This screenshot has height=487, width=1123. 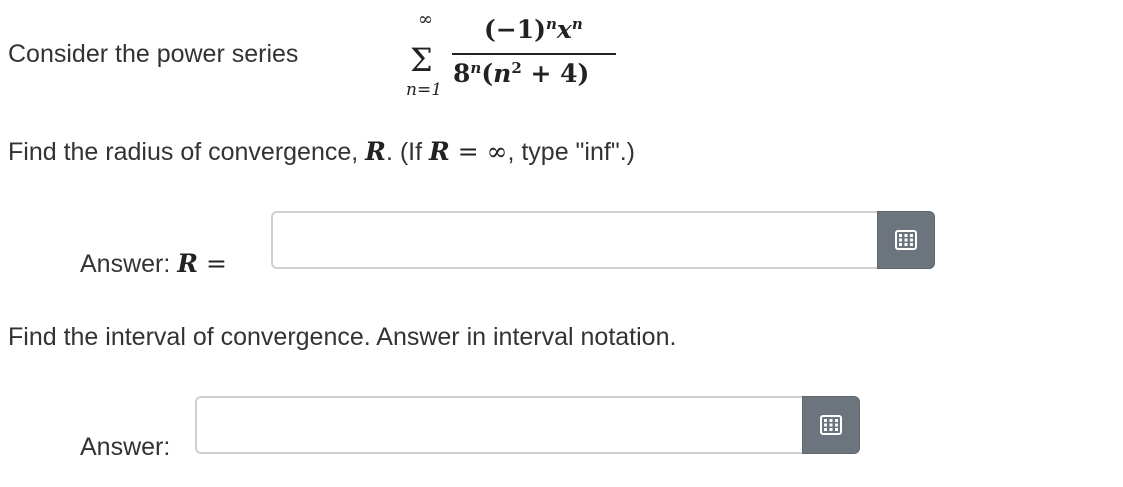 I want to click on answer-interval-label: Answer:, so click(x=125, y=447).